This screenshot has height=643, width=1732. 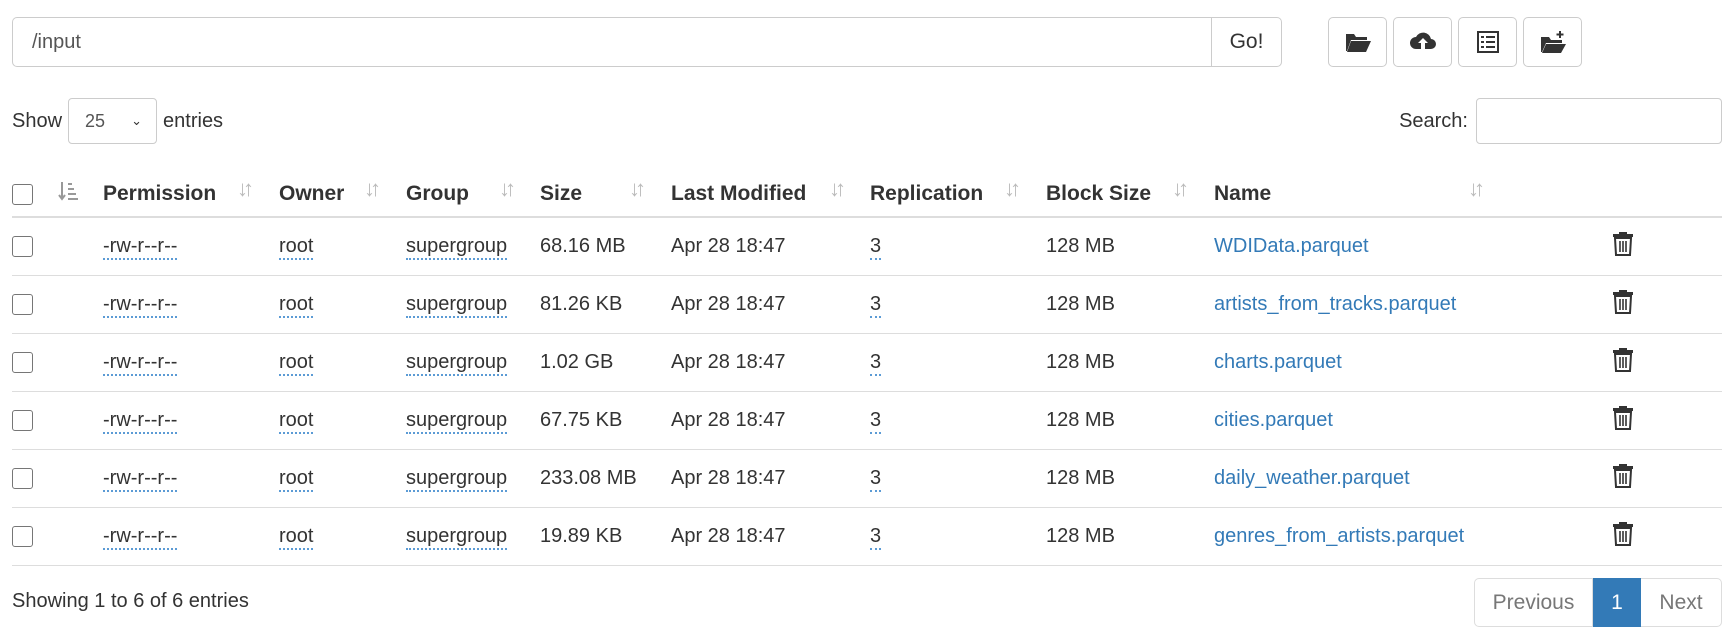 I want to click on size-cell: 1.02 GB, so click(x=605, y=362).